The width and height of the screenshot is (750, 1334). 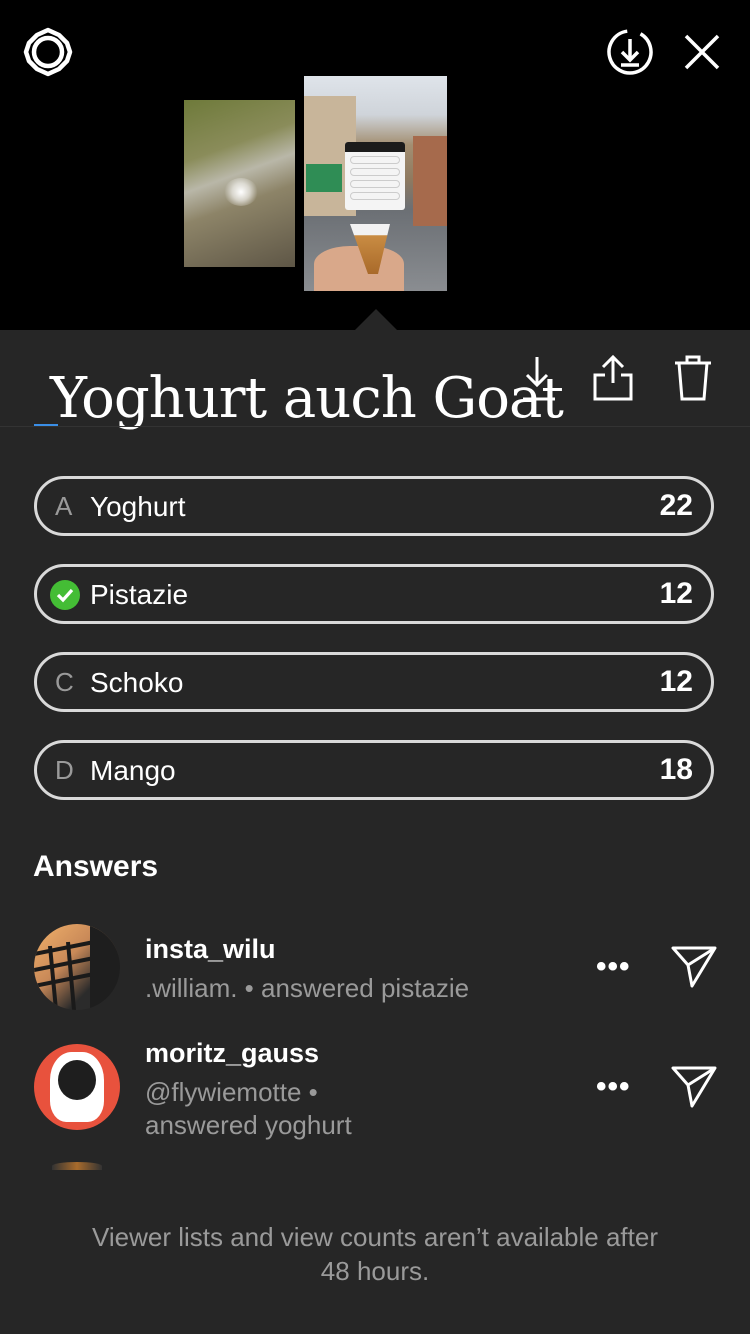 I want to click on share-icon, so click(x=613, y=377).